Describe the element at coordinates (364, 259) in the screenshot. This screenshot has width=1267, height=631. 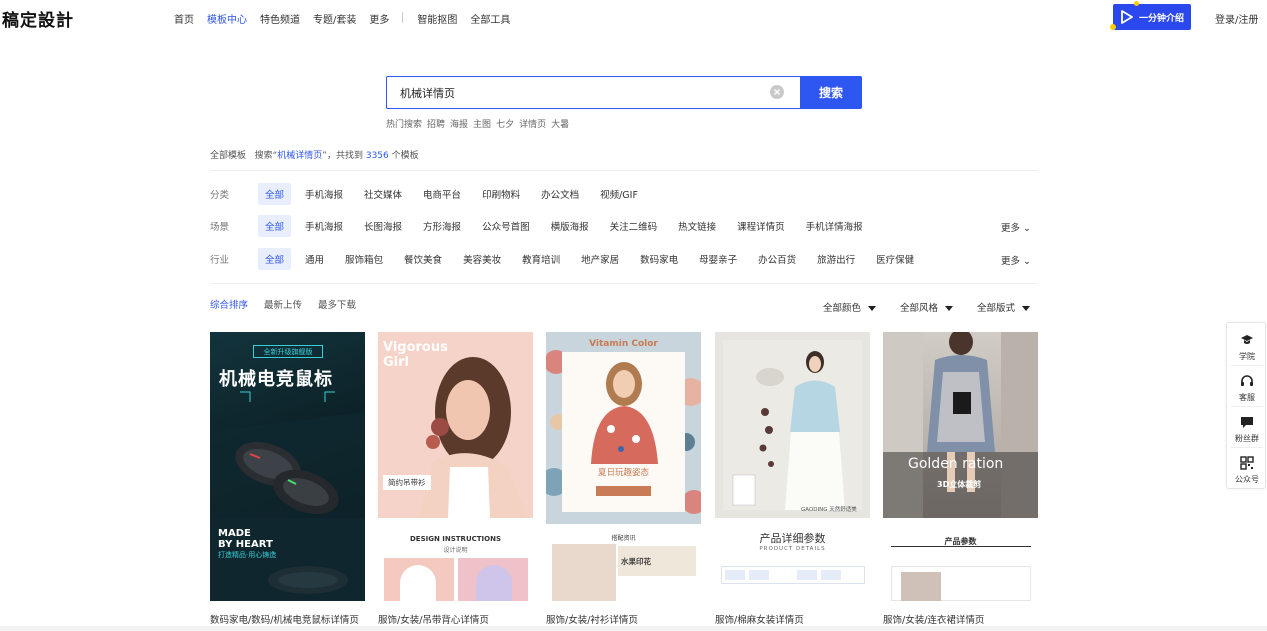
I see `filter-option: 服饰箱包` at that location.